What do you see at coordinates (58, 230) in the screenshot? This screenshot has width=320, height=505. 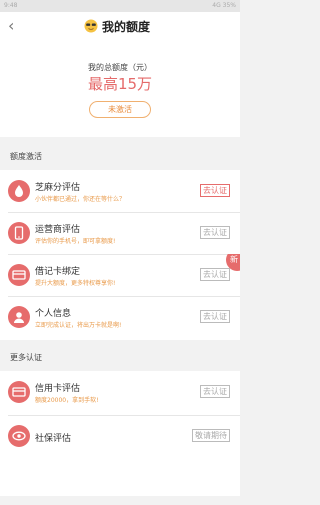 I see `item-title: 运营商评估` at bounding box center [58, 230].